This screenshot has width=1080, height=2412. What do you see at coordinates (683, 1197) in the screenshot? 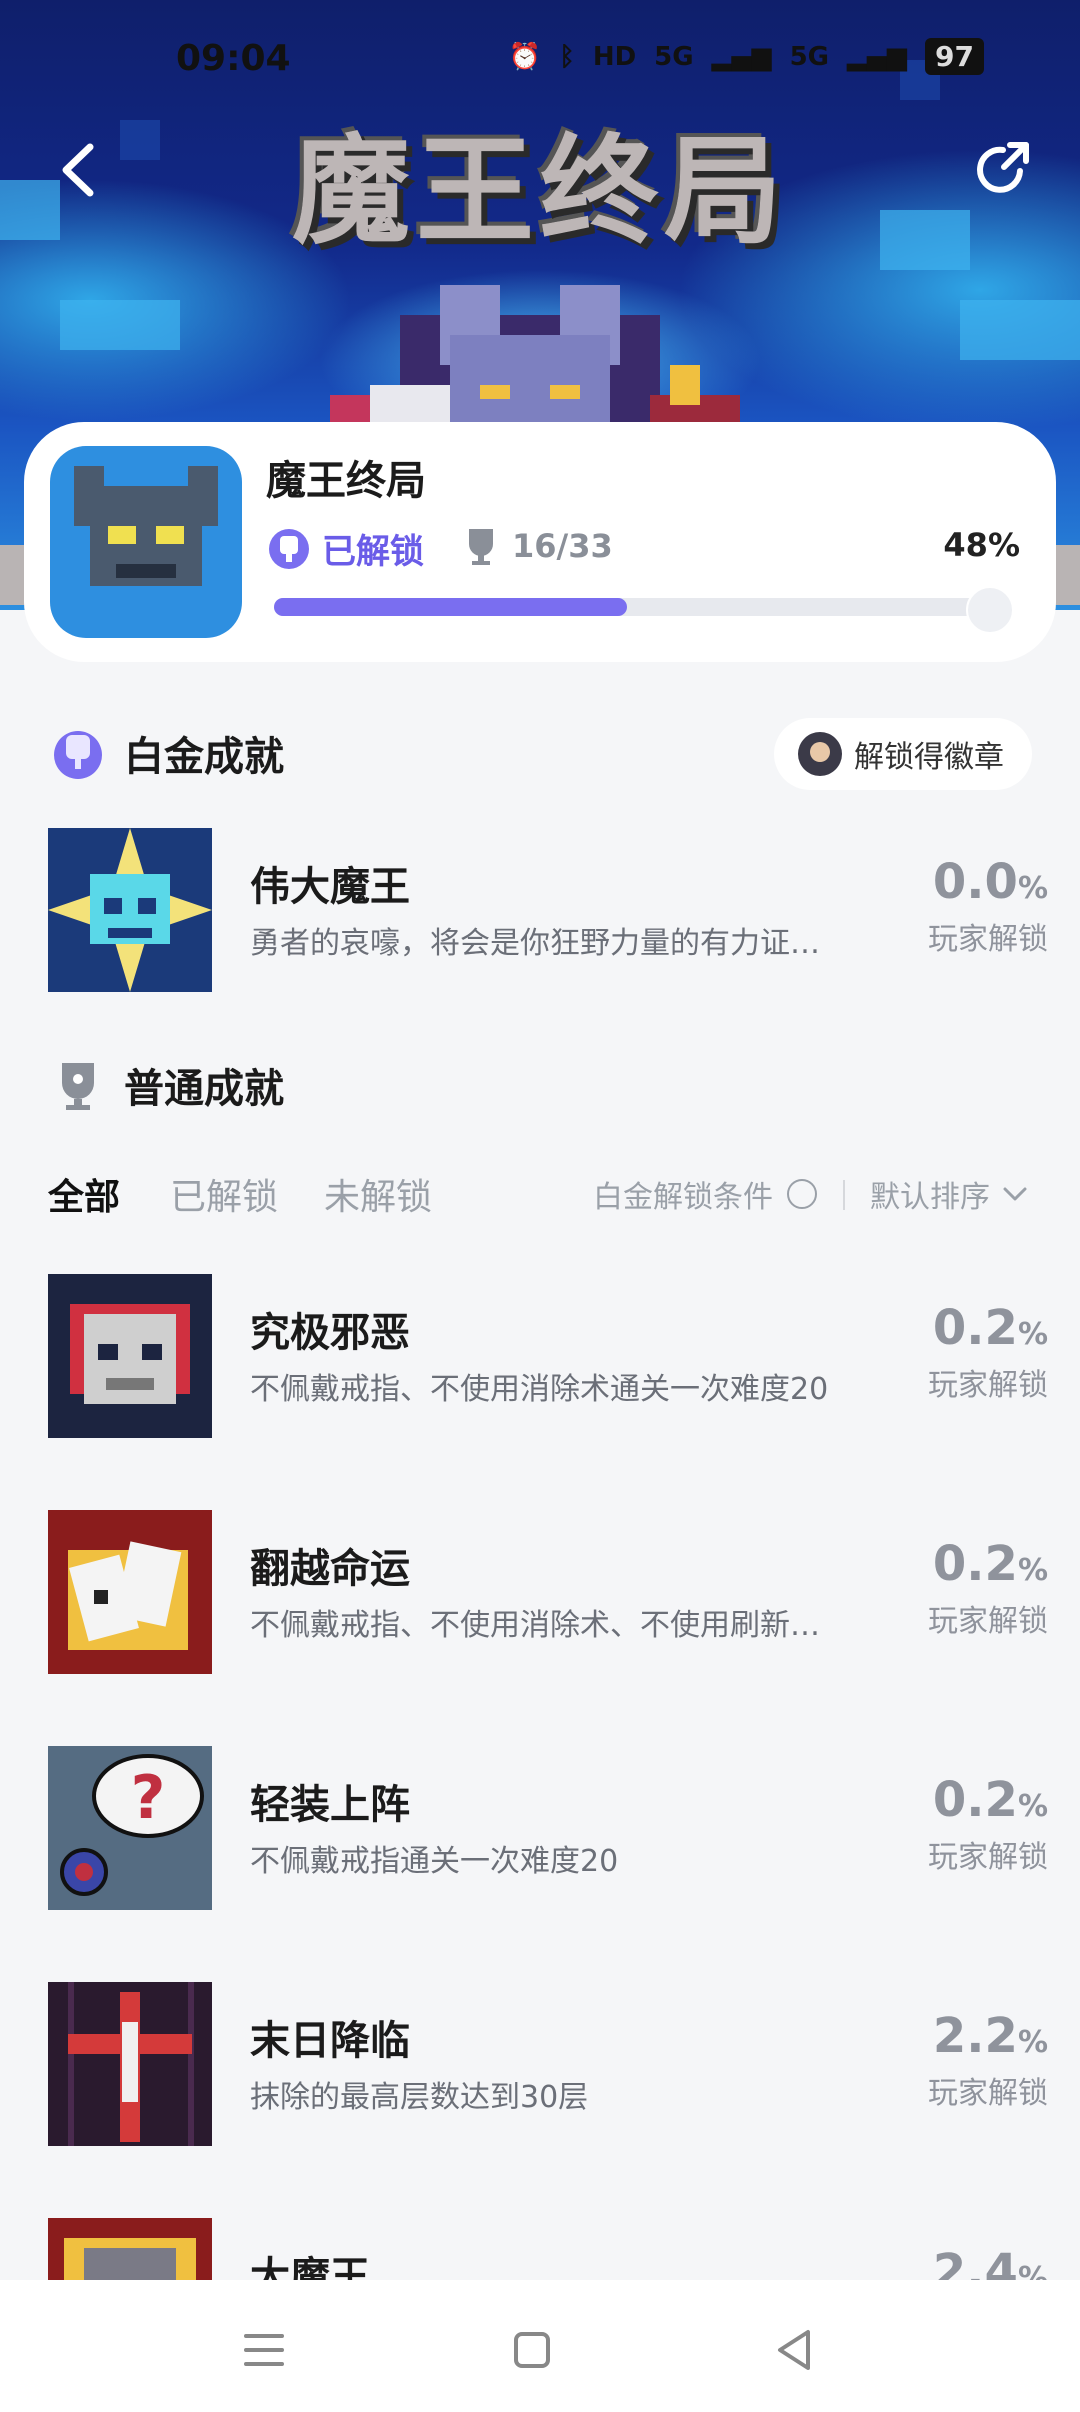
I see `platinum-condition-label: 白金解锁条件` at bounding box center [683, 1197].